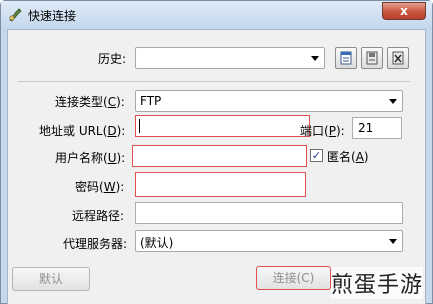 The width and height of the screenshot is (433, 304). Describe the element at coordinates (269, 213) in the screenshot. I see `remote-path-input` at that location.